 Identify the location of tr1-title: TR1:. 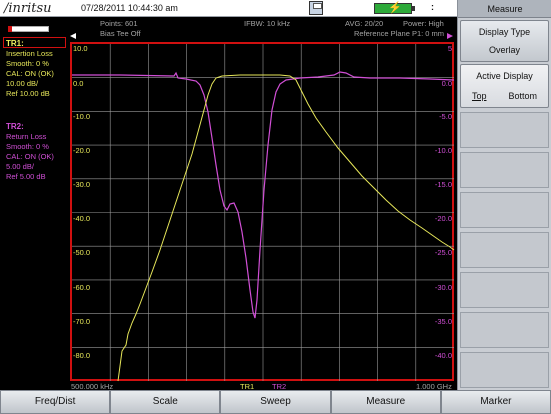
(15, 43).